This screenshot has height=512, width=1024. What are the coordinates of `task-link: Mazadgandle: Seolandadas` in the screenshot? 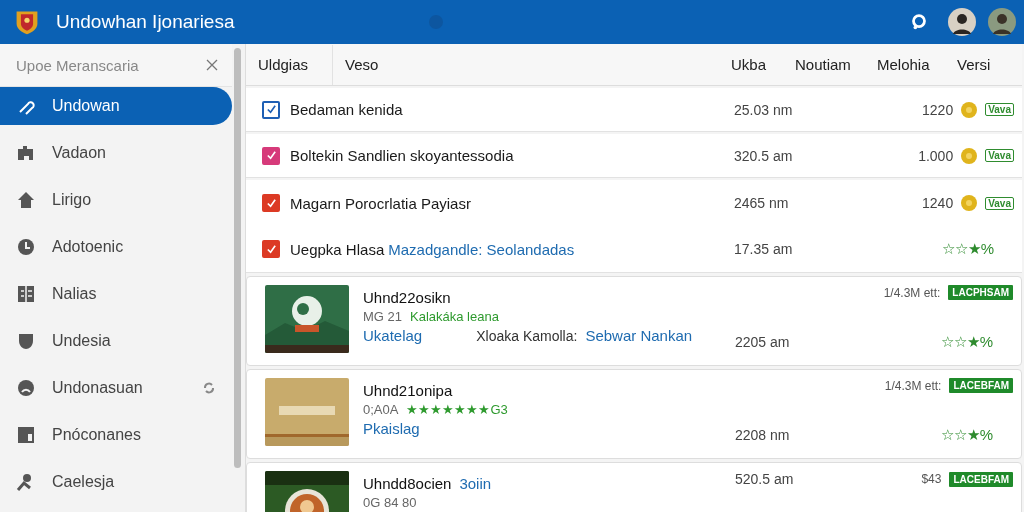 It's located at (481, 249).